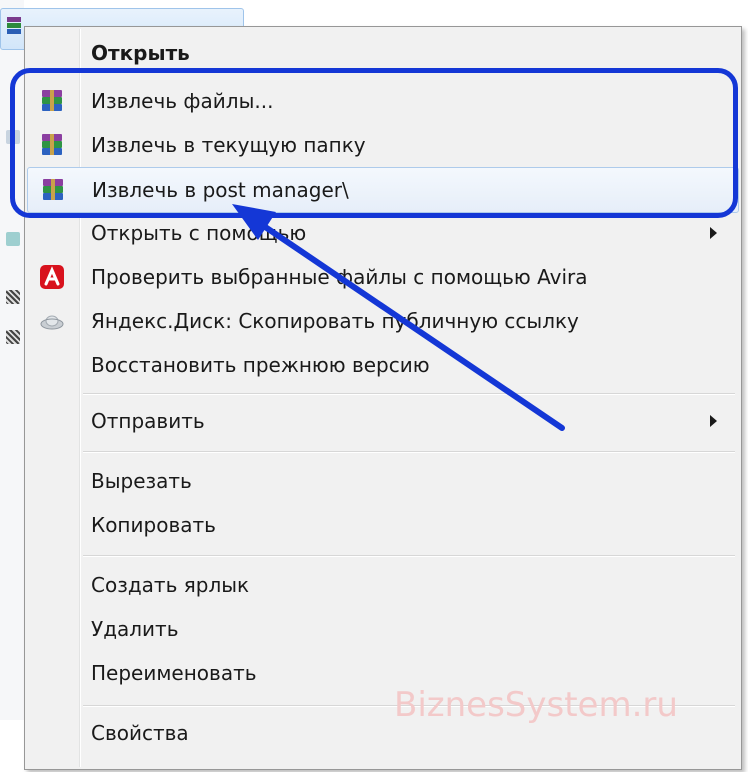 Image resolution: width=748 pixels, height=772 pixels. Describe the element at coordinates (383, 585) in the screenshot. I see `menu-item-create-shortcut: Создать ярлык` at that location.